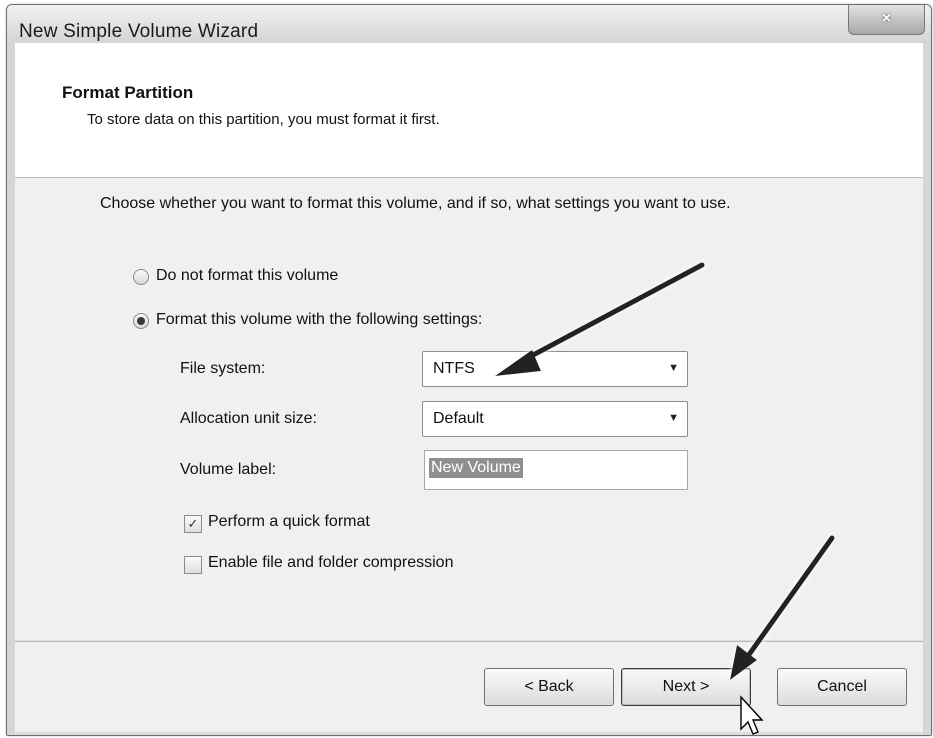 This screenshot has width=933, height=738. Describe the element at coordinates (330, 563) in the screenshot. I see `compression-label: Enable file and folder compression` at that location.